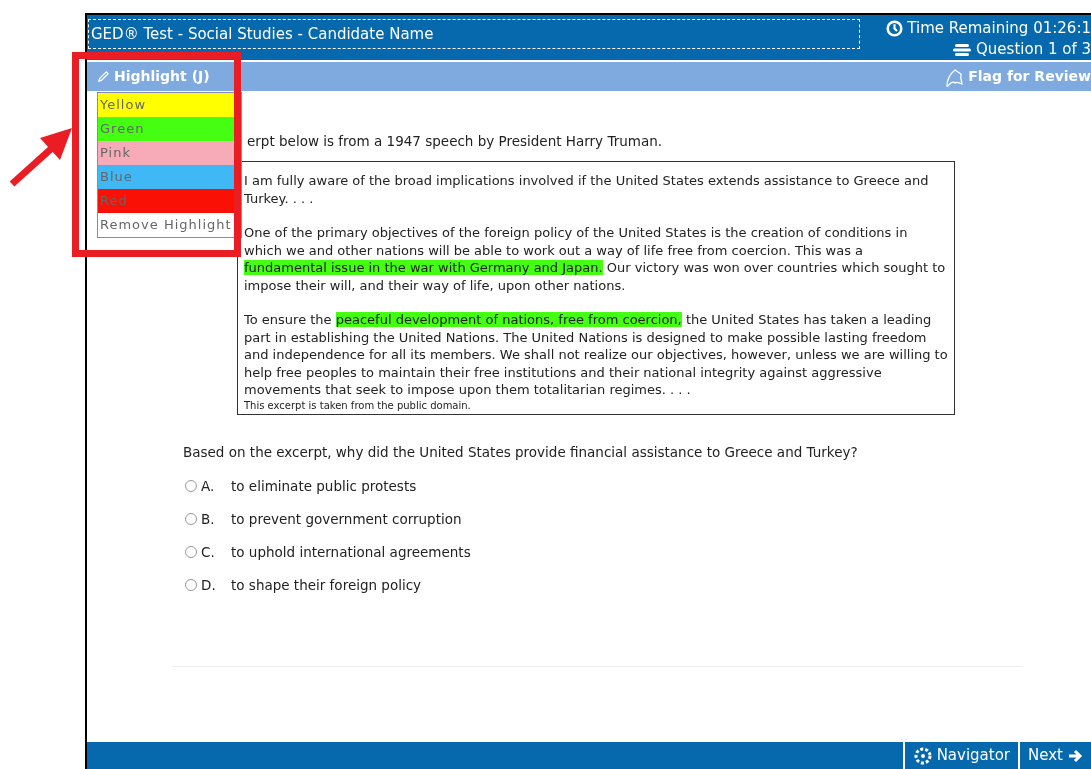  What do you see at coordinates (328, 486) in the screenshot?
I see `answer-option: A. to eliminate public protests` at bounding box center [328, 486].